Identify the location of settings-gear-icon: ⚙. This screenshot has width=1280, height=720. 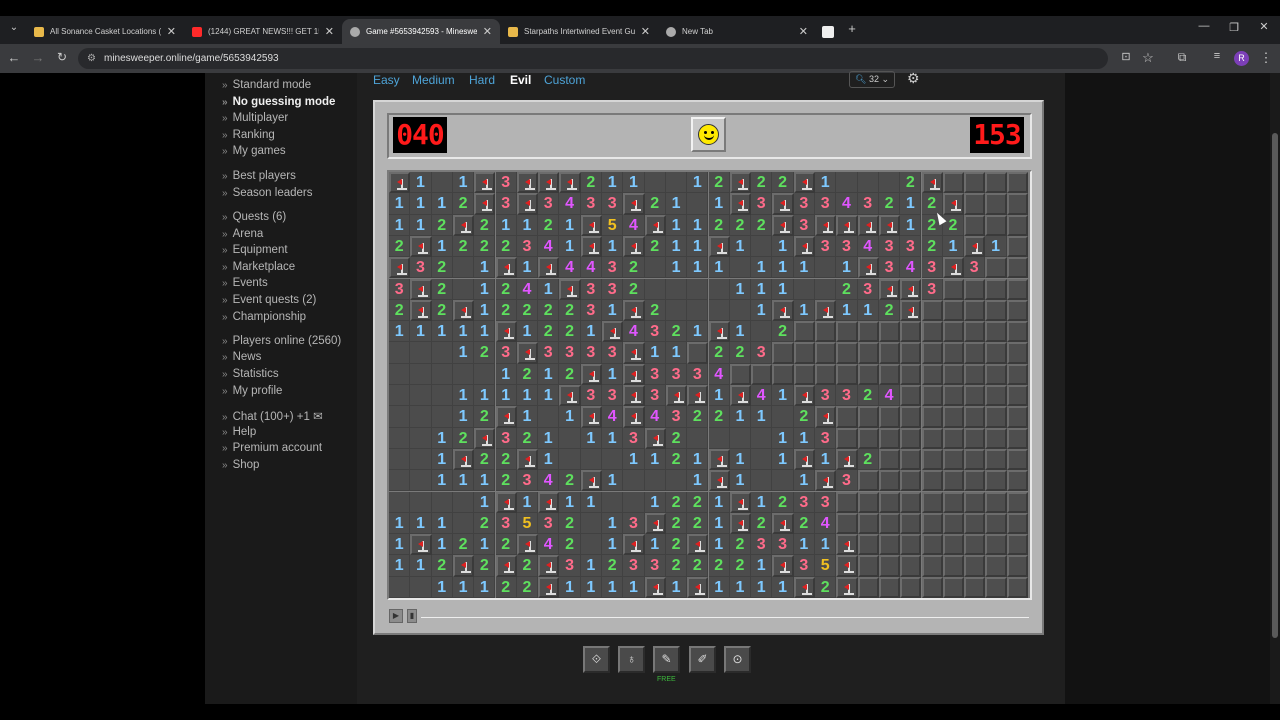
(913, 78).